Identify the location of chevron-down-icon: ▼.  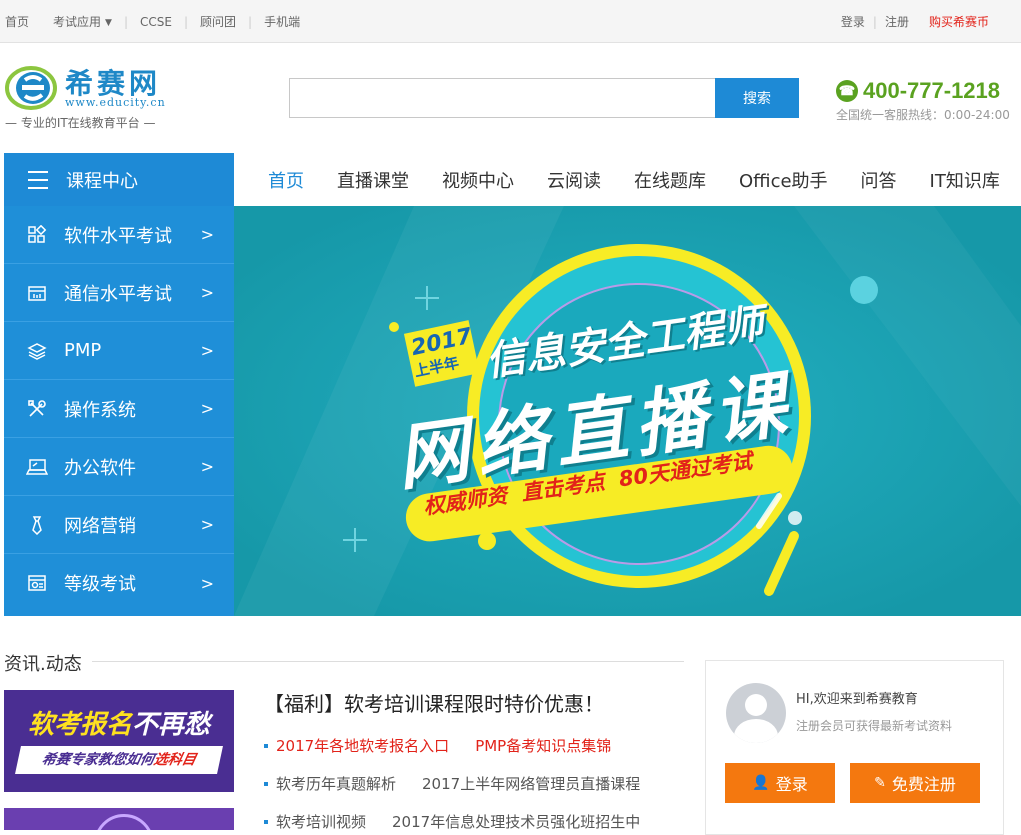
(108, 23).